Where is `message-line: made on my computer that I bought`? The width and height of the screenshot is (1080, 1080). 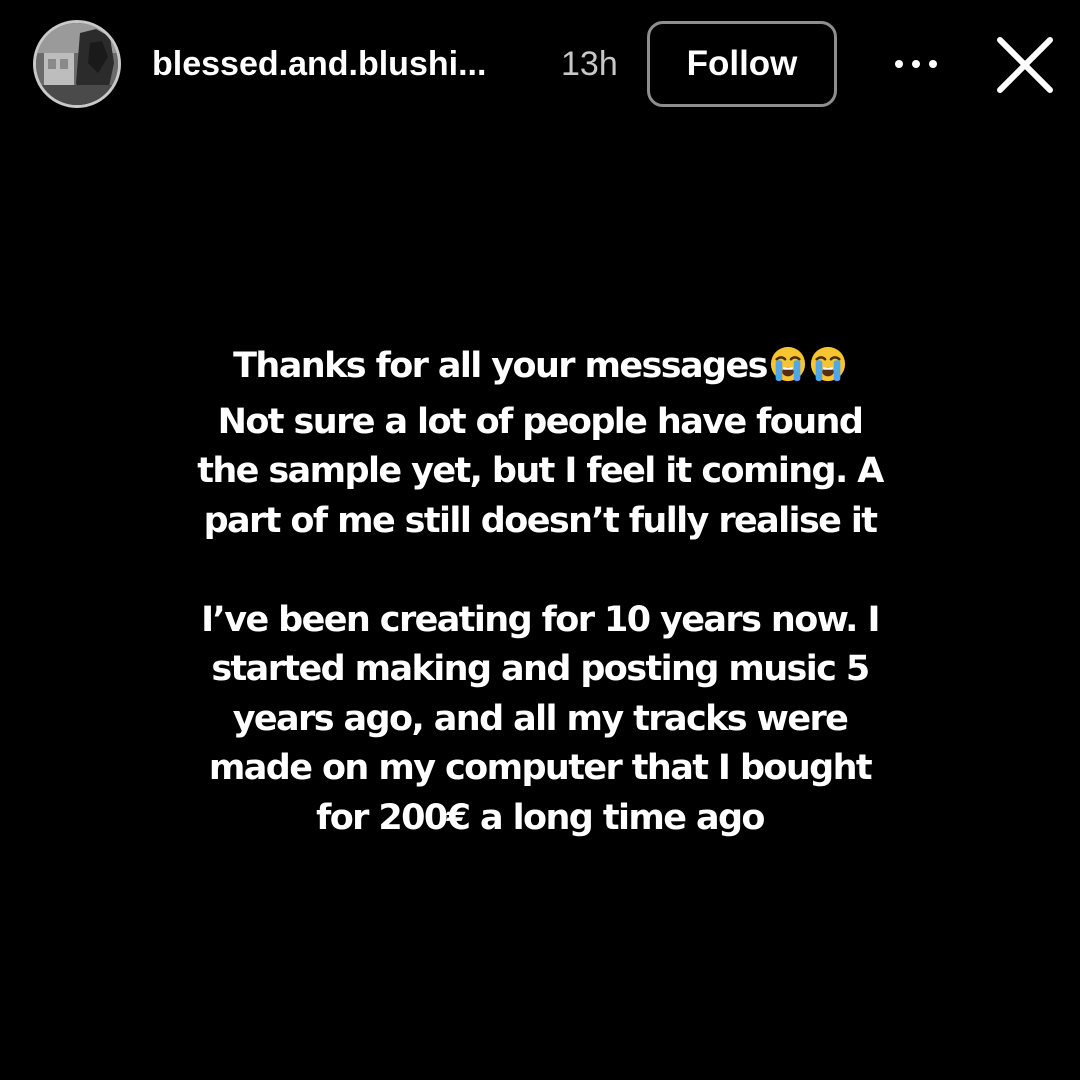 message-line: made on my computer that I bought is located at coordinates (540, 768).